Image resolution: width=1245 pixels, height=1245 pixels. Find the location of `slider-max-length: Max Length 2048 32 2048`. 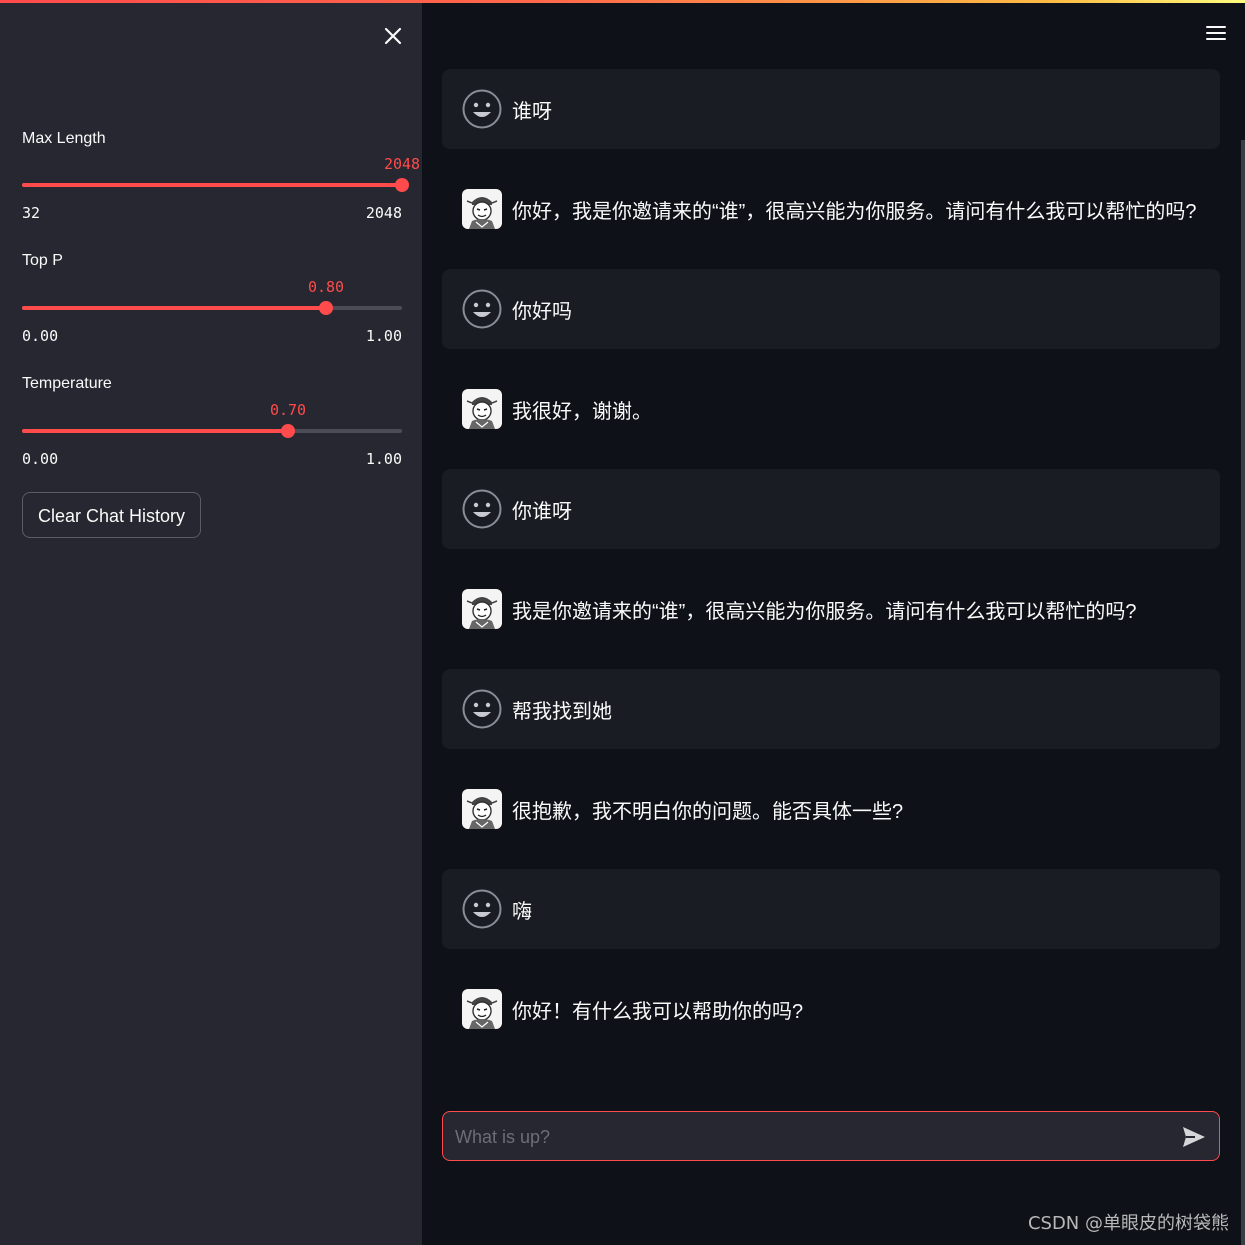

slider-max-length: Max Length 2048 32 2048 is located at coordinates (221, 179).